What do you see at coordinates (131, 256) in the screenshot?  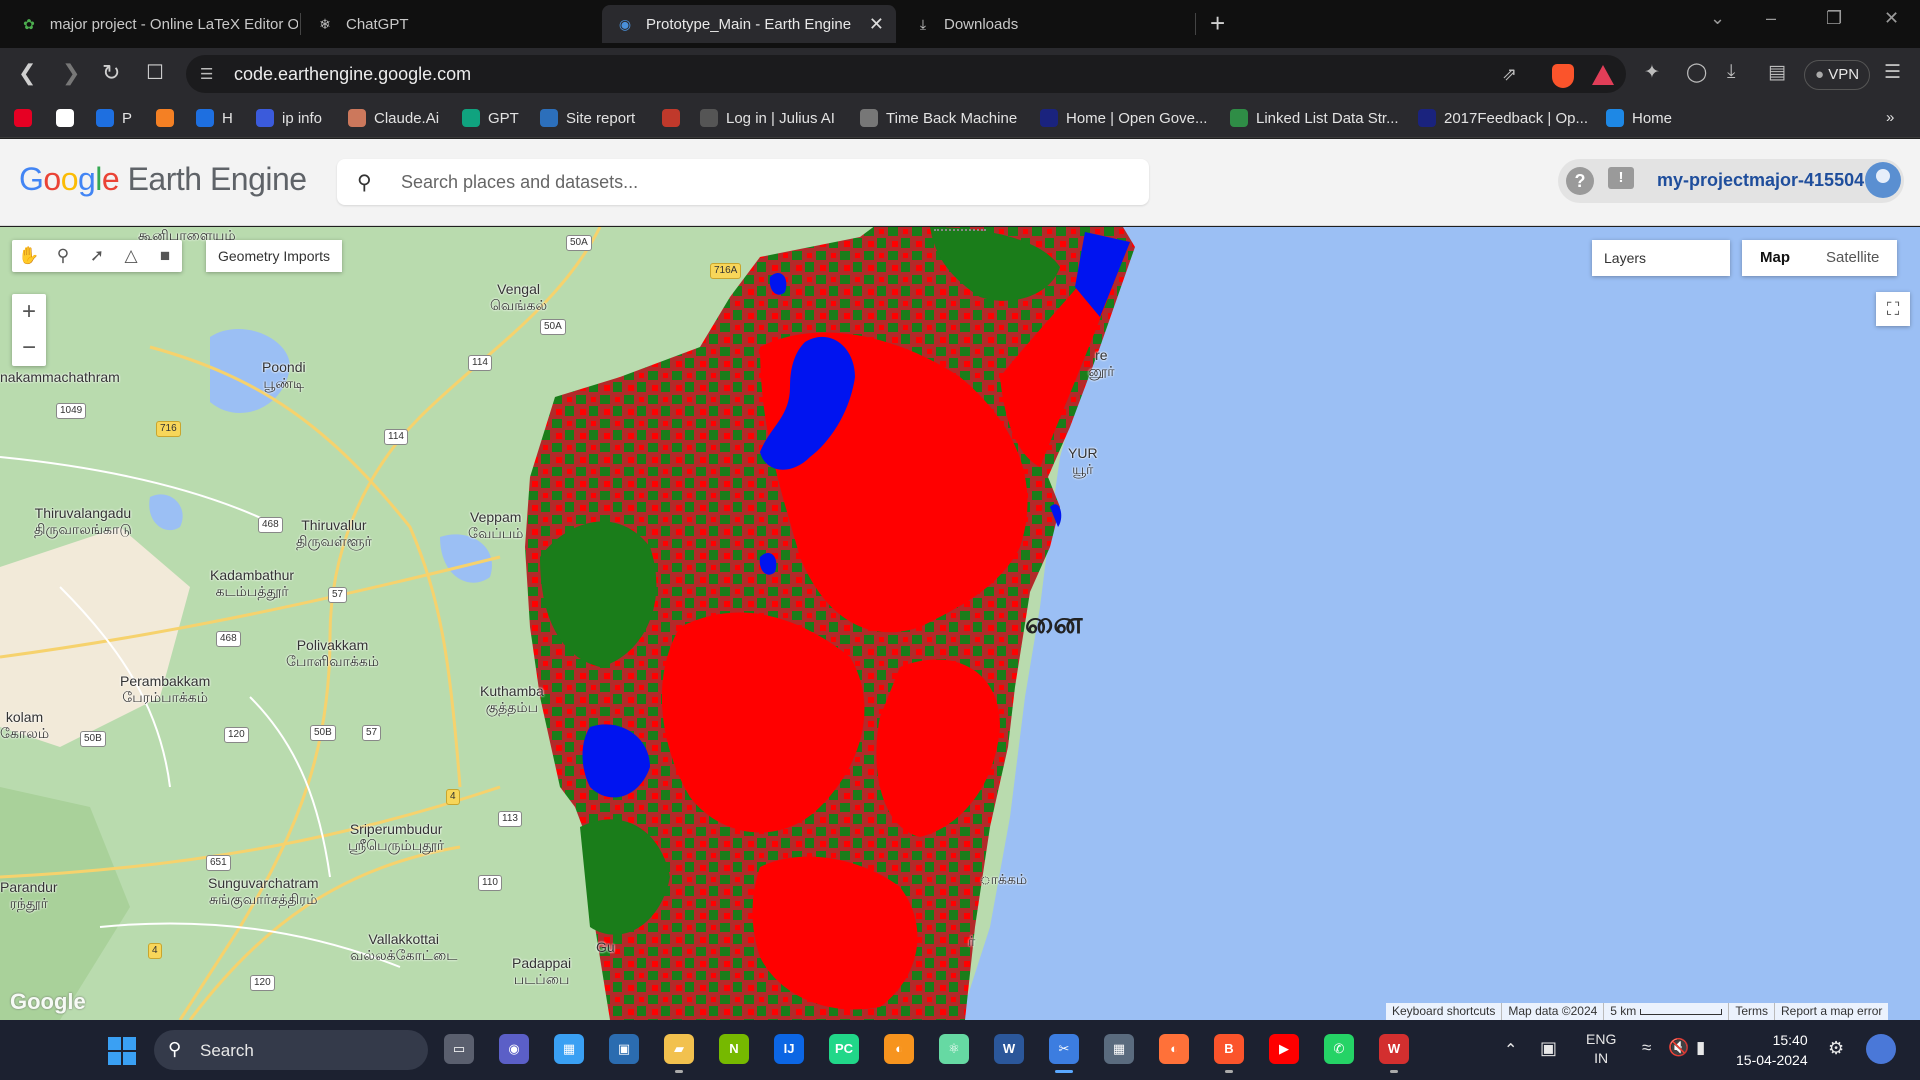 I see `polygon-tool-icon: △` at bounding box center [131, 256].